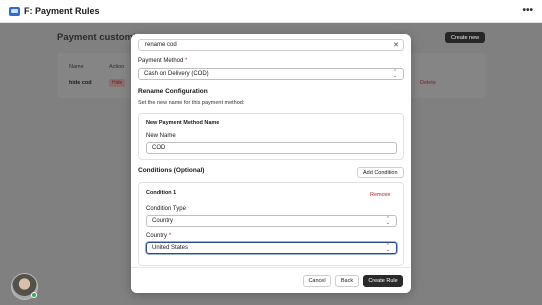 The image size is (542, 305). What do you see at coordinates (163, 221) in the screenshot?
I see `condition-type-value: Country` at bounding box center [163, 221].